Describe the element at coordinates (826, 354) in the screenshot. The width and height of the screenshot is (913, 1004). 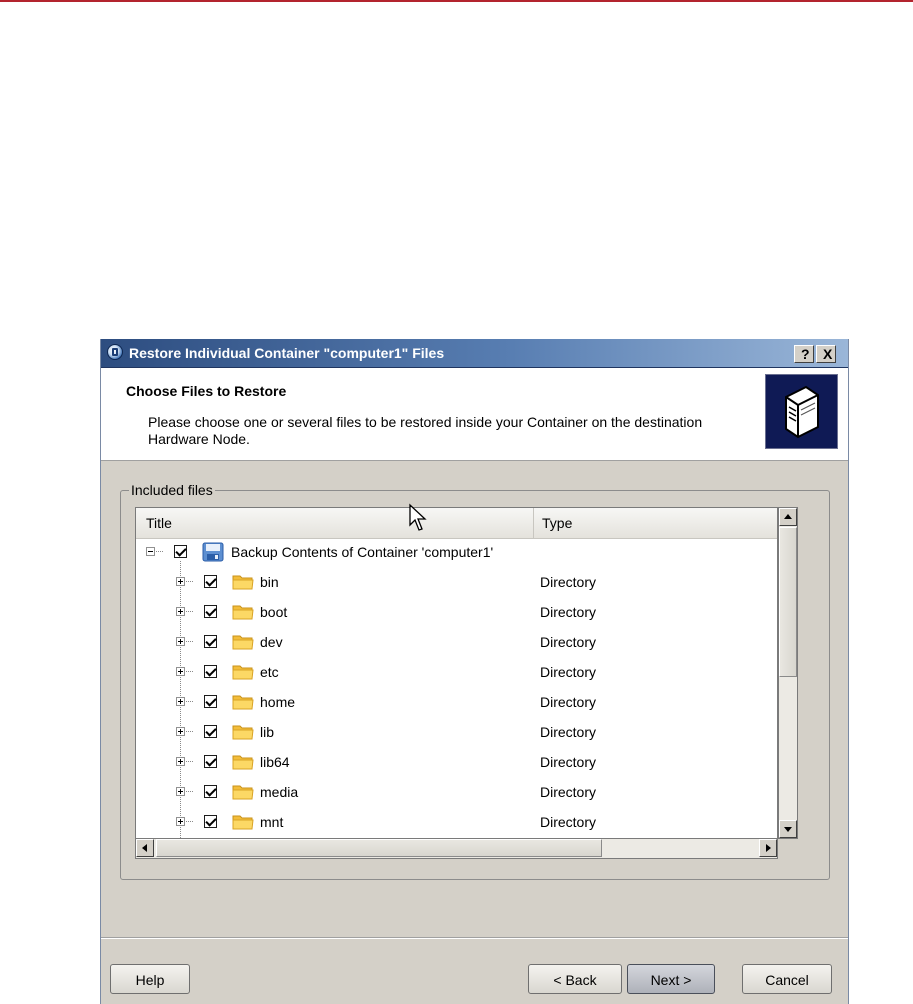
I see `titlebar-close-button: X` at that location.